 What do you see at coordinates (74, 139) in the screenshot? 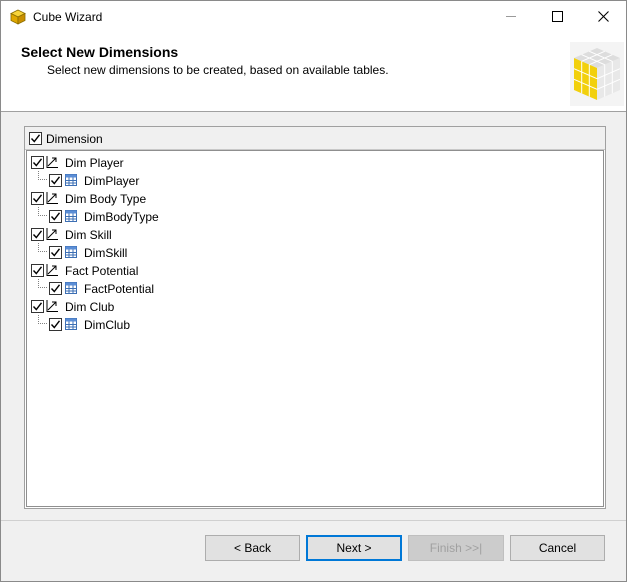
I see `dimension-column-label: Dimension` at bounding box center [74, 139].